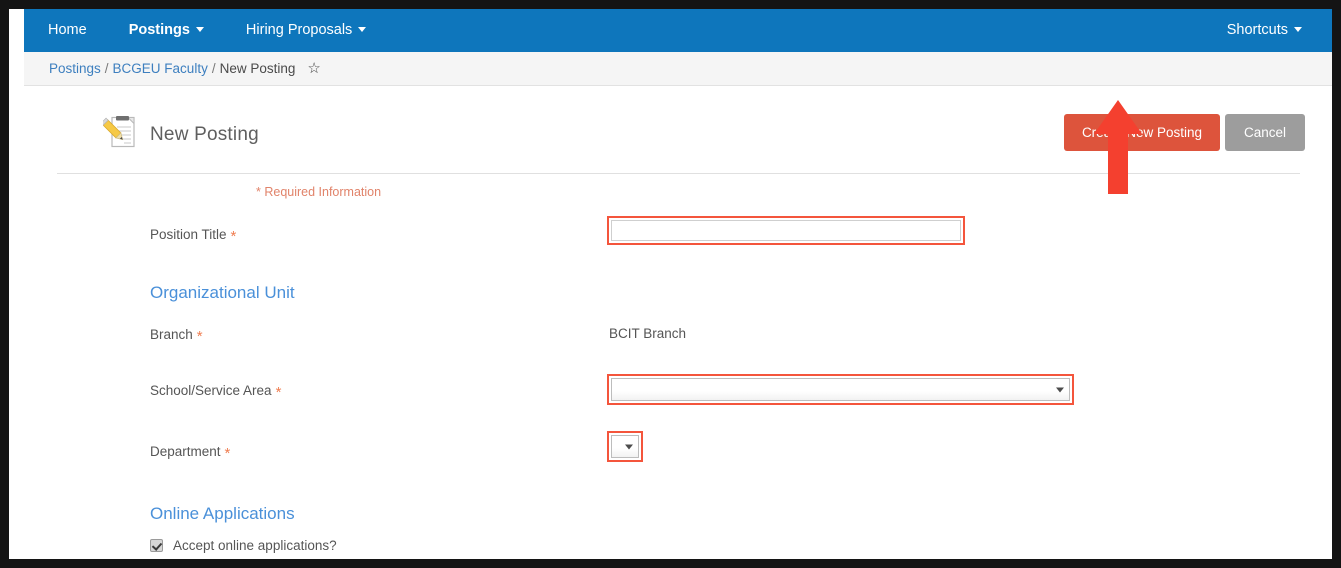 Image resolution: width=1341 pixels, height=568 pixels. I want to click on school-service-area-highlight, so click(840, 389).